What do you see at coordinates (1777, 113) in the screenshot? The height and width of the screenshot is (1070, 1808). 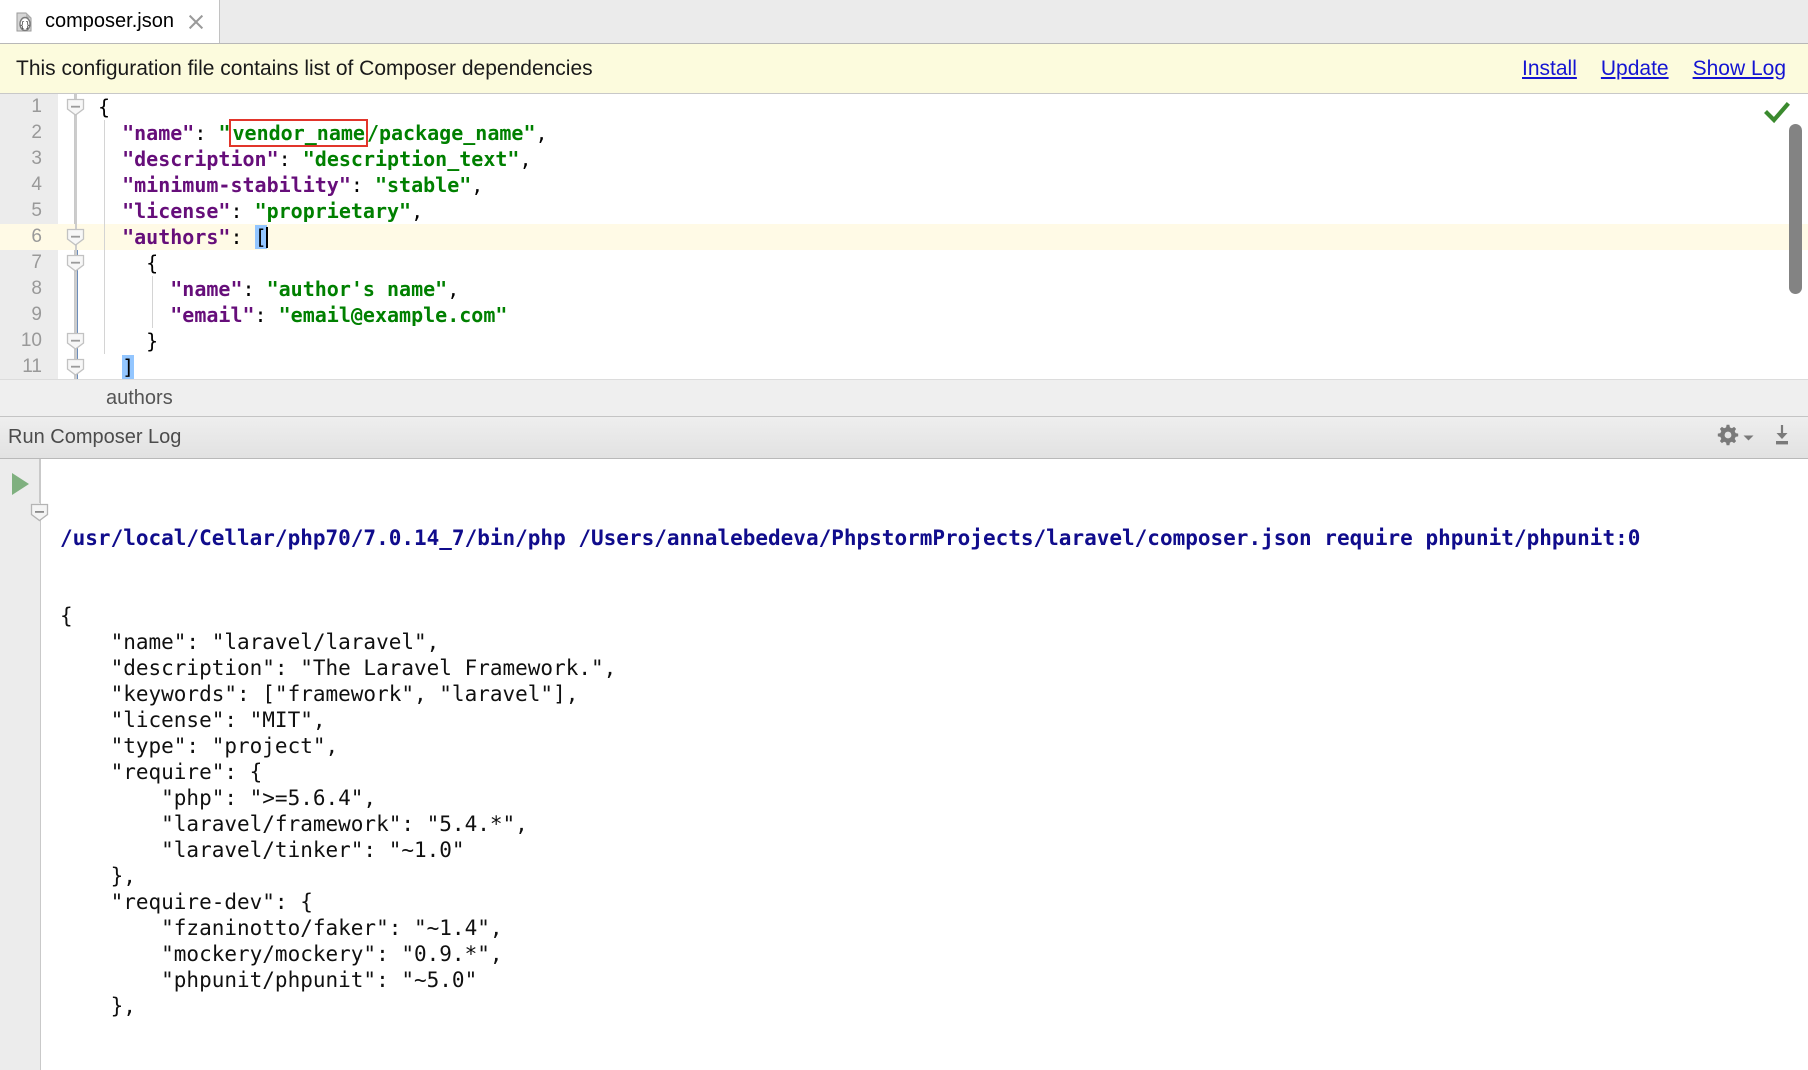 I see `green-check-icon` at bounding box center [1777, 113].